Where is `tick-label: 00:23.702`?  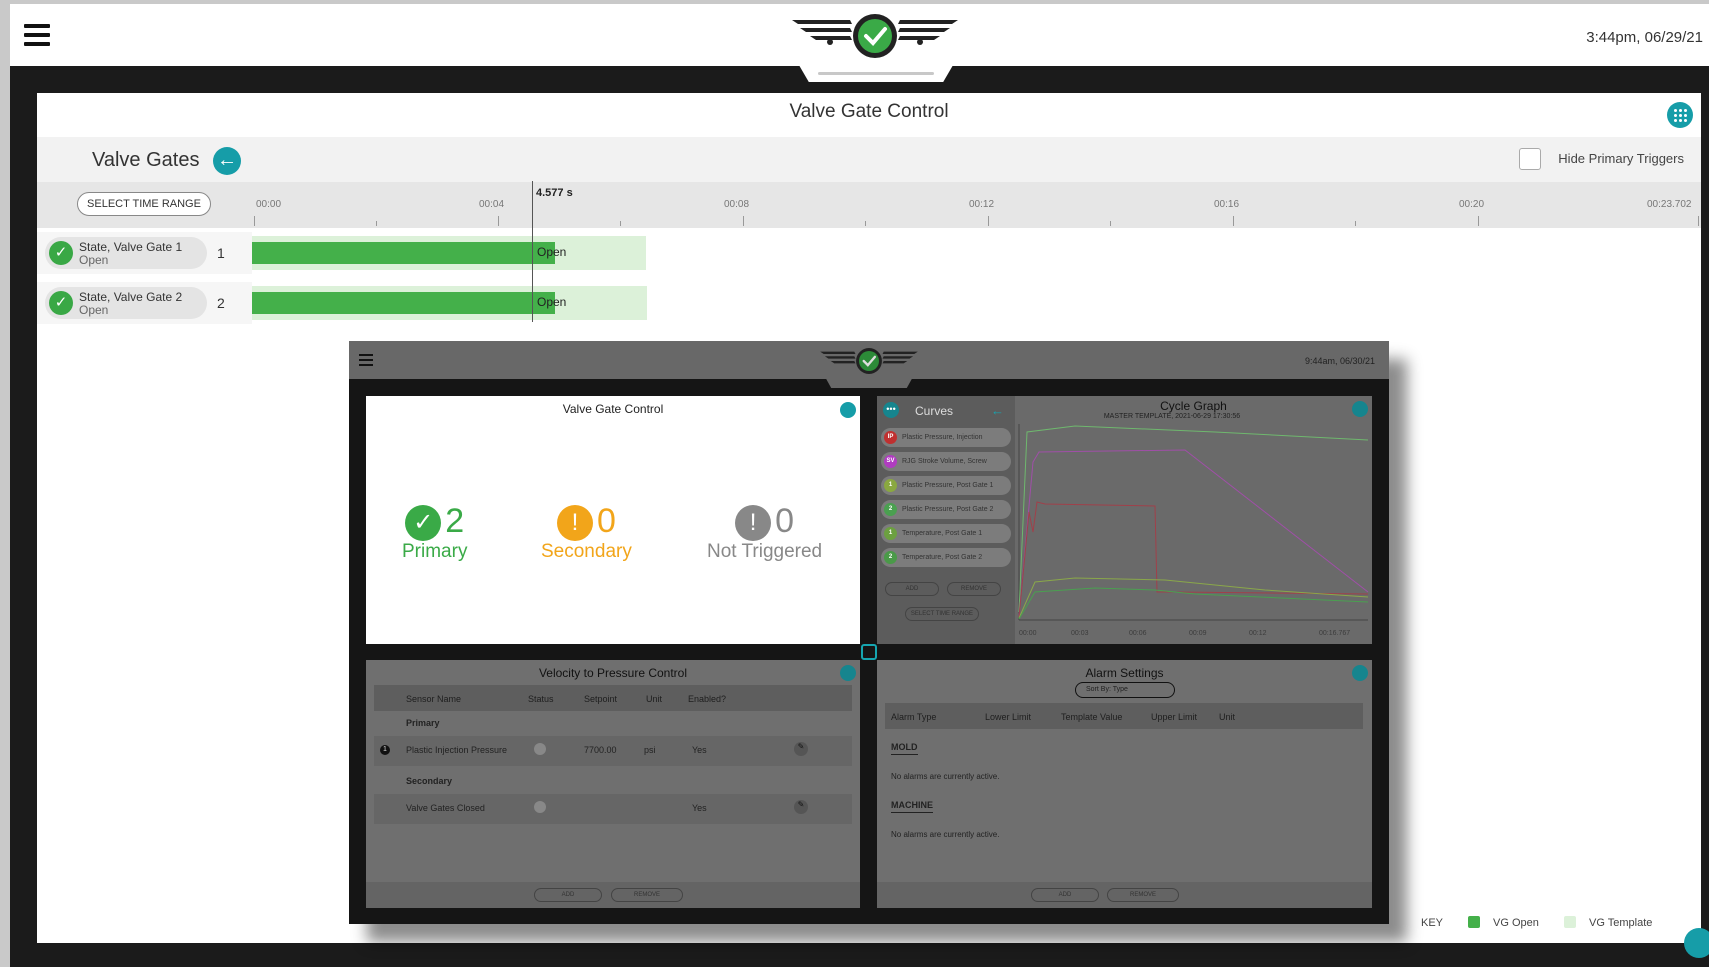 tick-label: 00:23.702 is located at coordinates (1669, 204).